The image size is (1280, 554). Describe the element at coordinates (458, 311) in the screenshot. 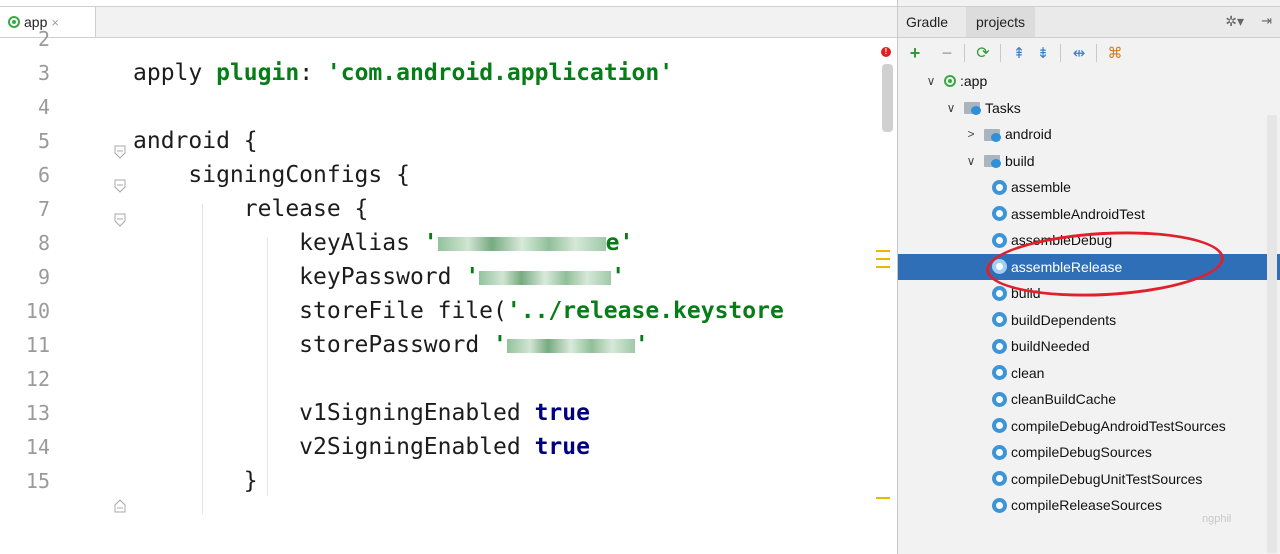

I see `code-line: storeFile file('../release.keystore` at that location.